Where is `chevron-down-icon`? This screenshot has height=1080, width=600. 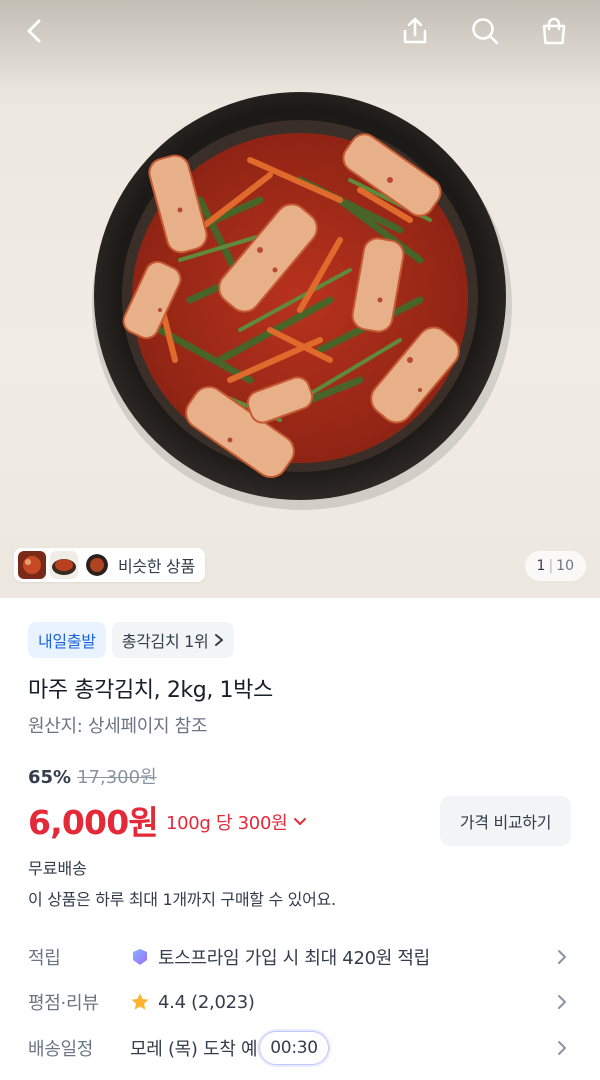 chevron-down-icon is located at coordinates (300, 821).